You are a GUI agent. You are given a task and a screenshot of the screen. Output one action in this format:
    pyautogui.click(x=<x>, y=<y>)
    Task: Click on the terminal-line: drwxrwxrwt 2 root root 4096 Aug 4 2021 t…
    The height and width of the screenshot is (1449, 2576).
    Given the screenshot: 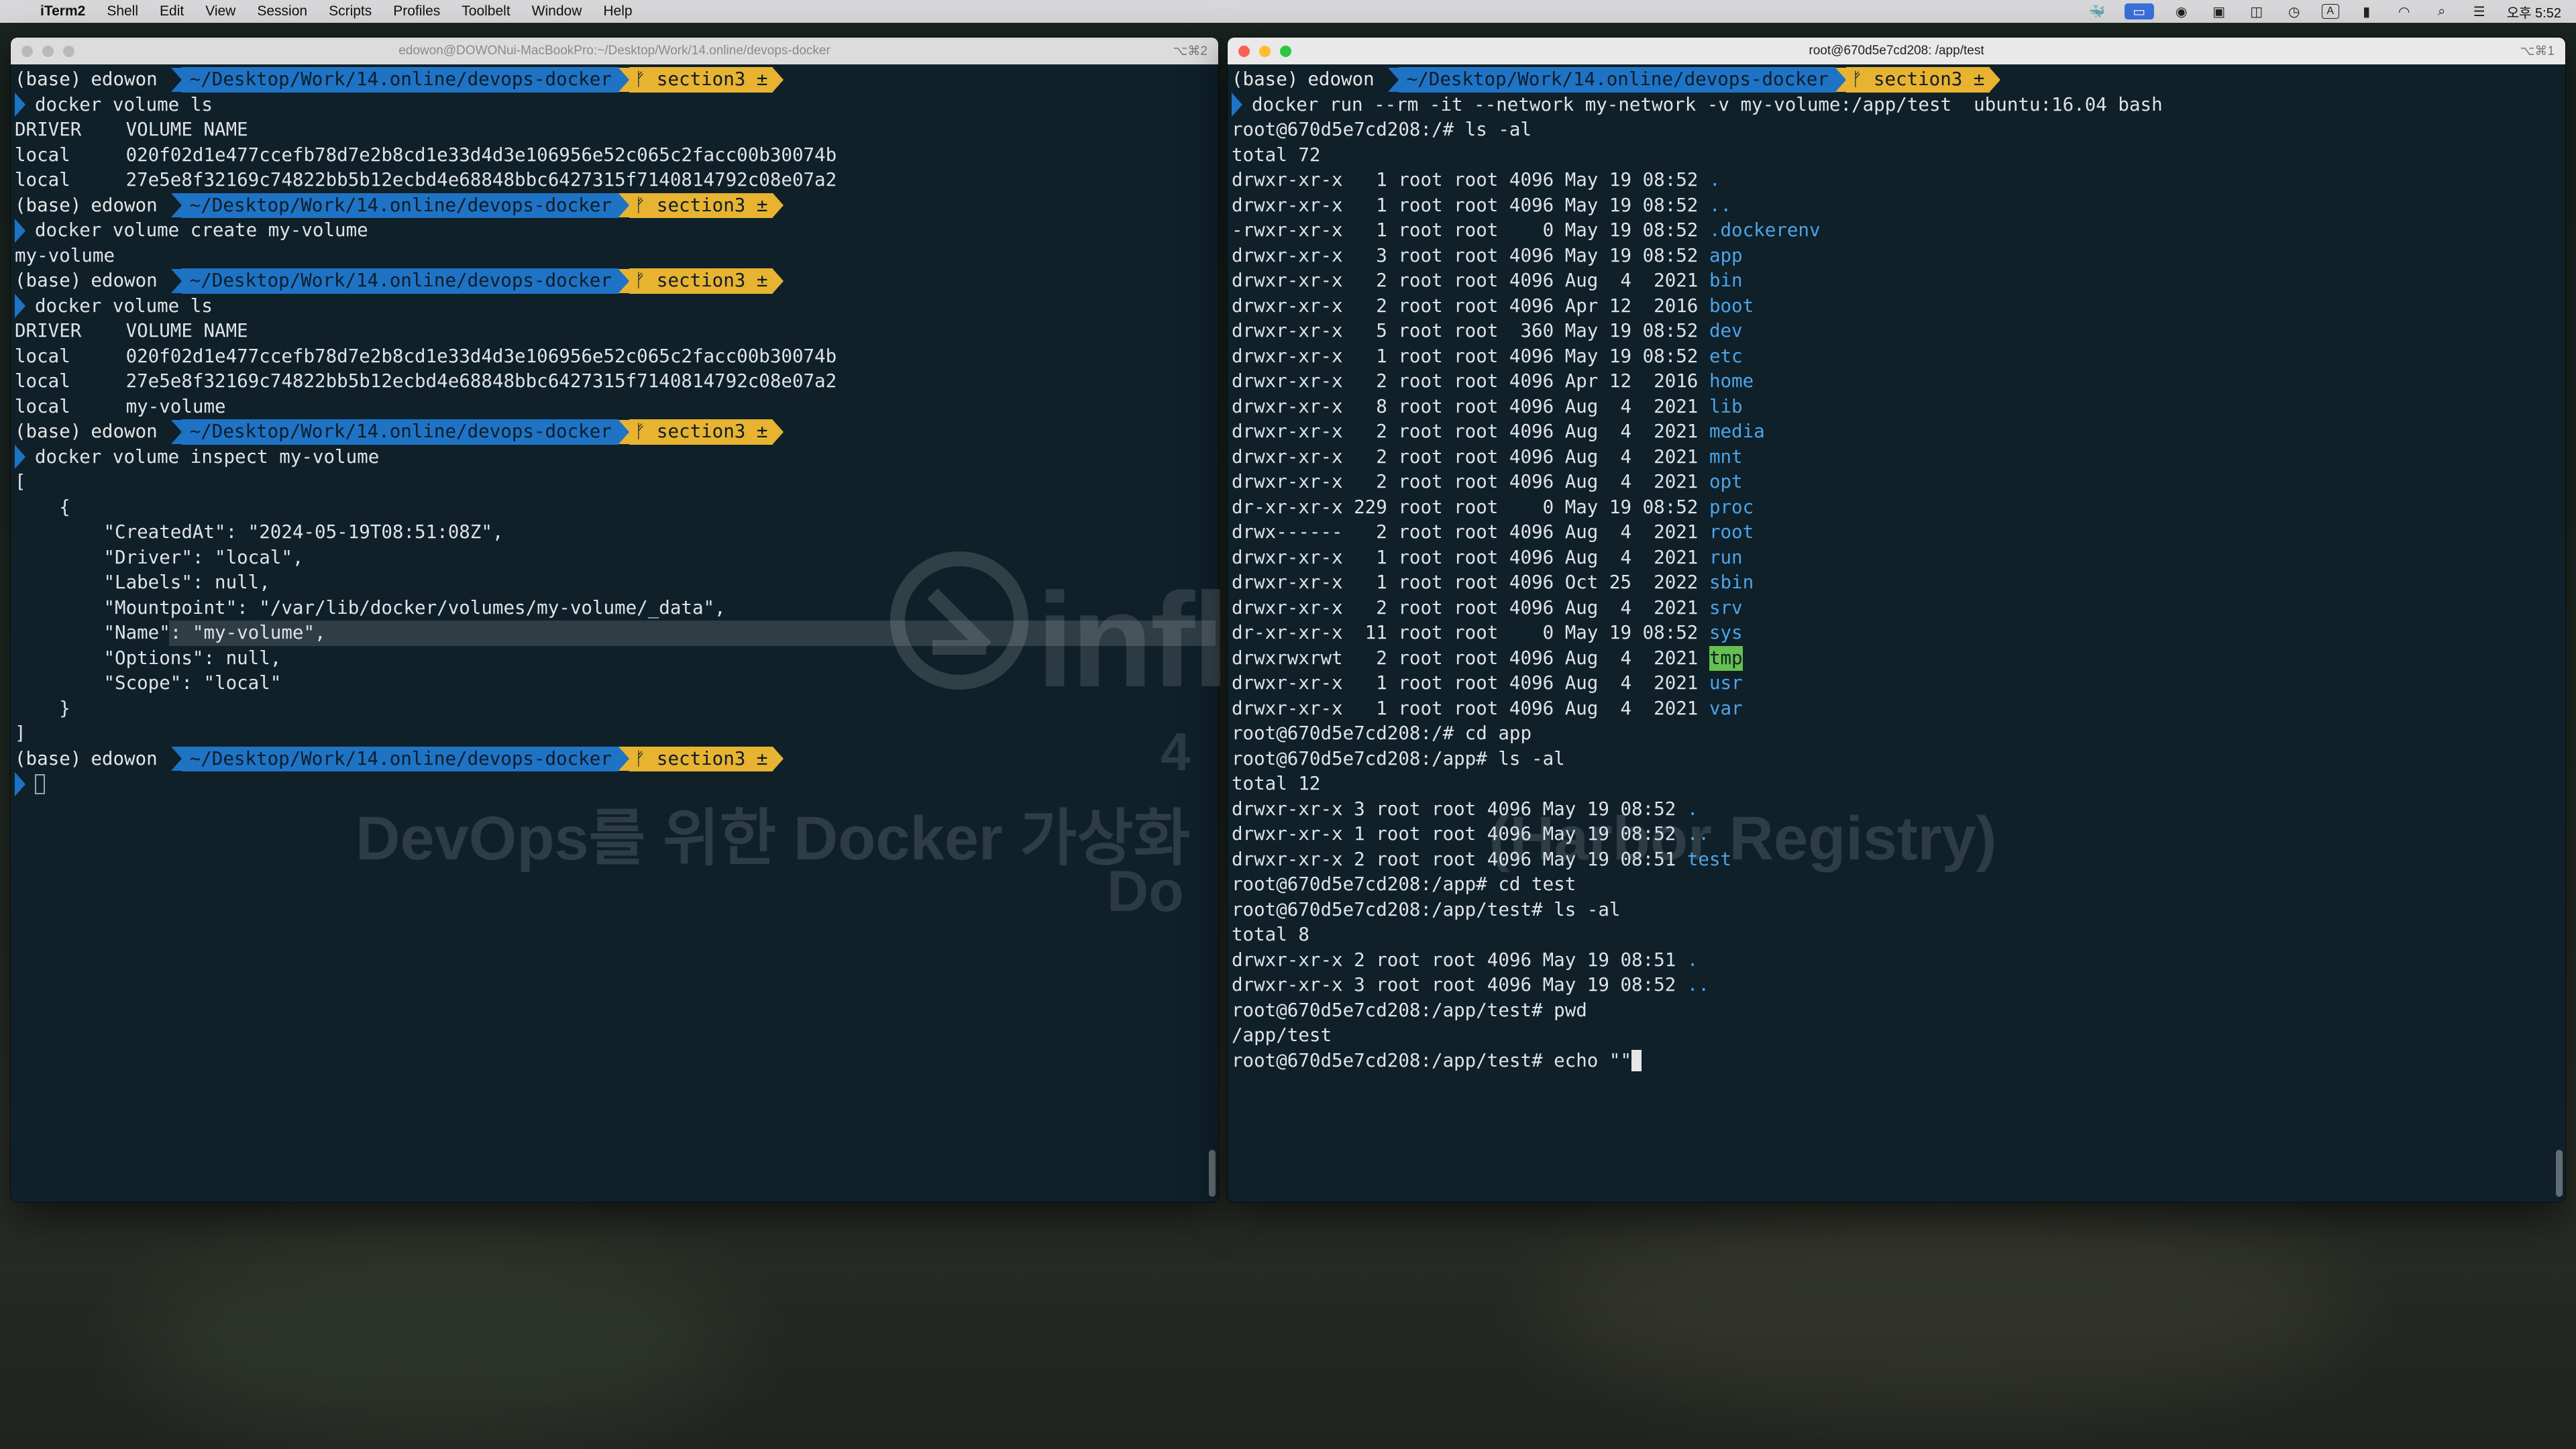 What is the action you would take?
    pyautogui.click(x=1898, y=658)
    